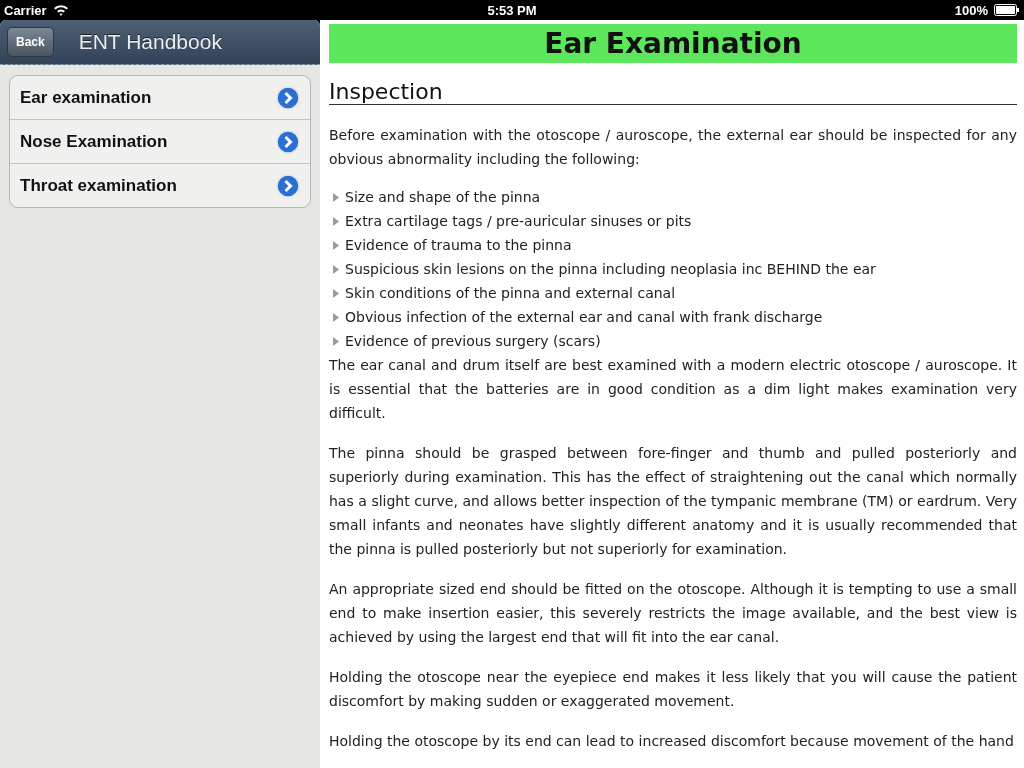 The height and width of the screenshot is (768, 1024). Describe the element at coordinates (673, 501) in the screenshot. I see `paragraph: The pinna should be grasped between fore-finger and thumb and pulled posteriorly and superiorly during examination. This has the effect of straightening out the canal which normally has a slight curve, and allows better inspection of the tympanic membrane (TM) or eardrum. Very small infants and neonates have slightly different anatomy and it is usually recommended that the pinna is pulled posteriorly but not superiorly for examination.` at that location.